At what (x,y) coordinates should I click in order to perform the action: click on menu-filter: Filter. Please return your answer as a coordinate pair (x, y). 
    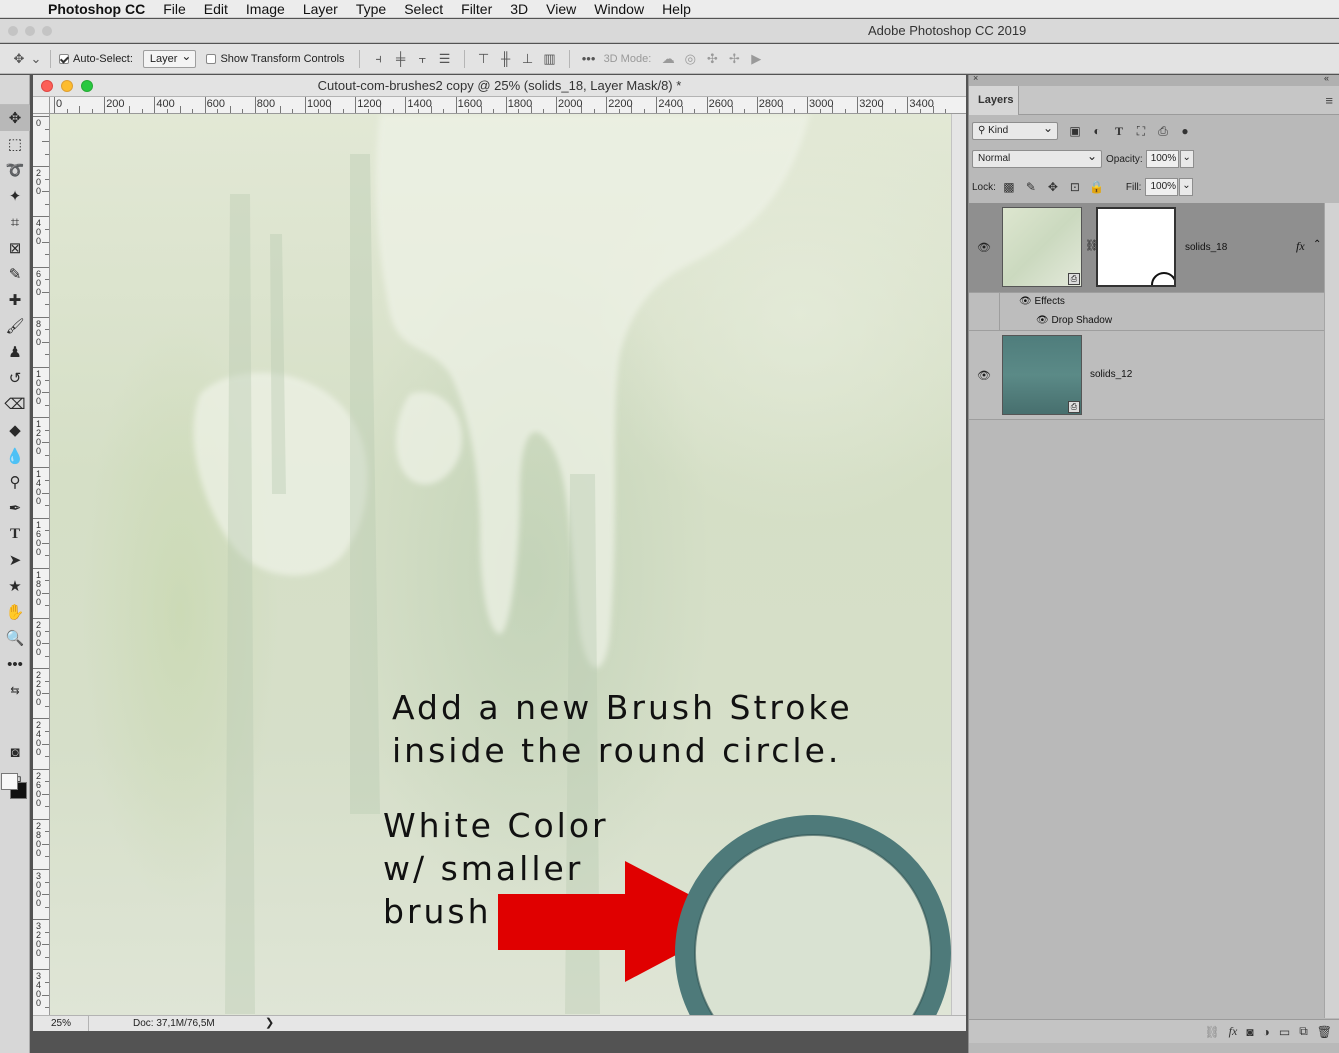
    Looking at the image, I should click on (476, 9).